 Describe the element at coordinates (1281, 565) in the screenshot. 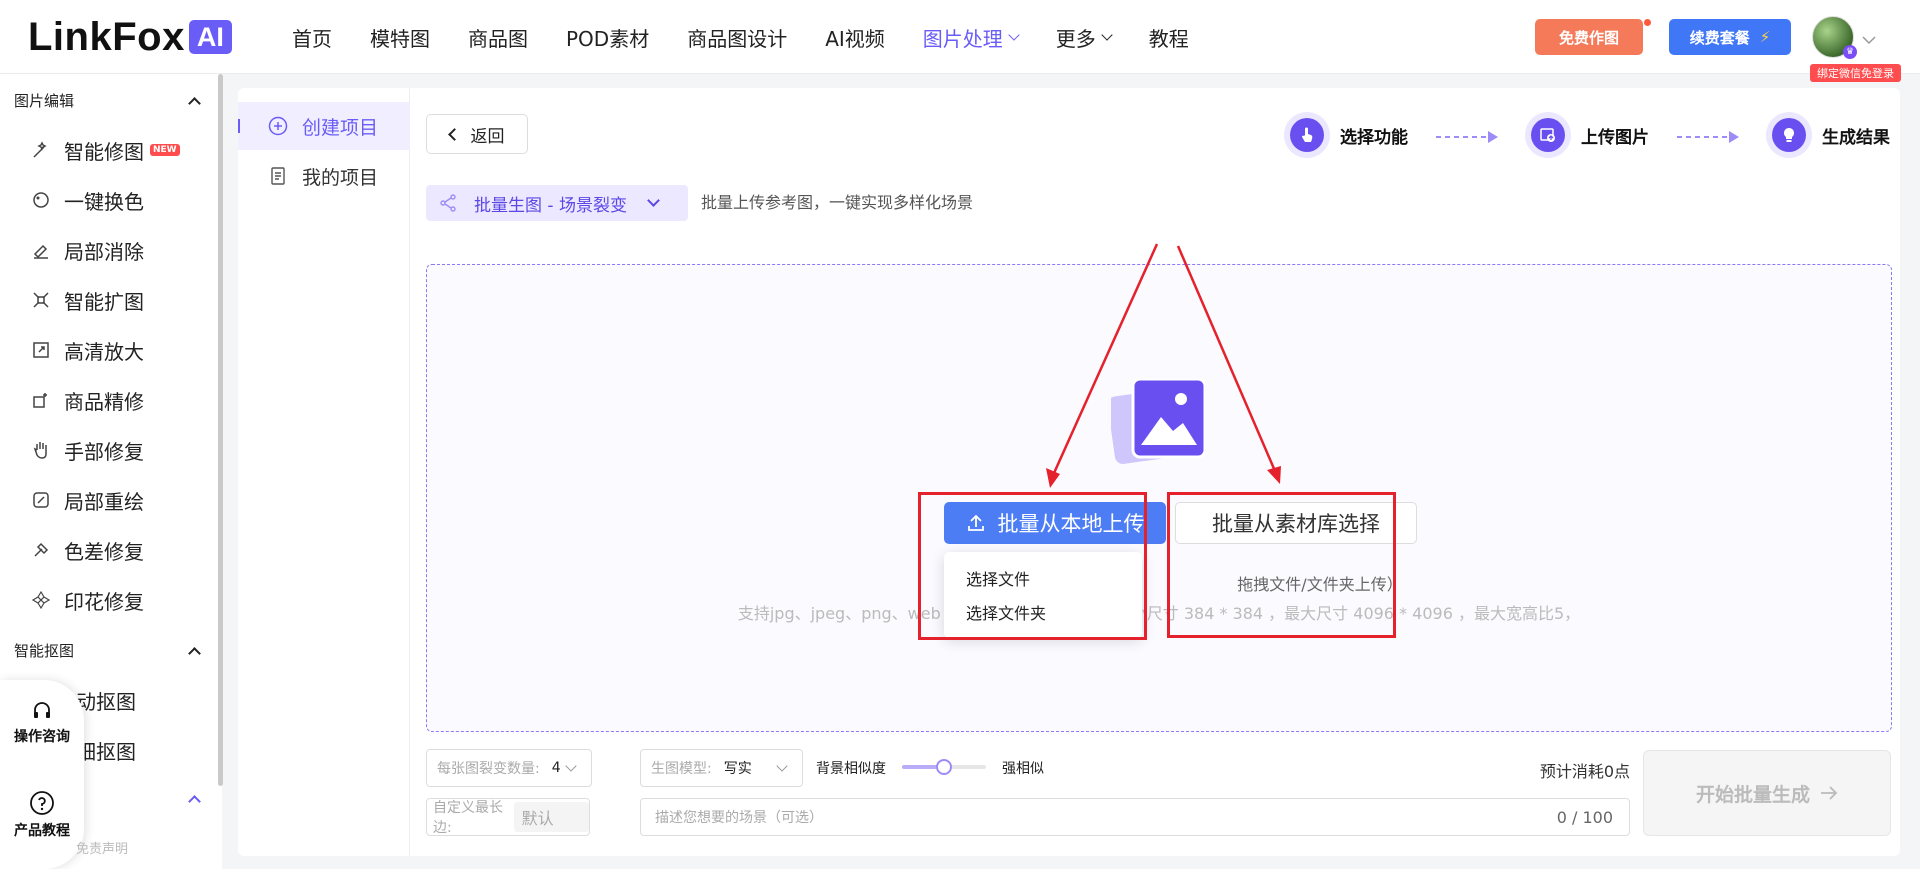

I see `annotation-box-library` at that location.